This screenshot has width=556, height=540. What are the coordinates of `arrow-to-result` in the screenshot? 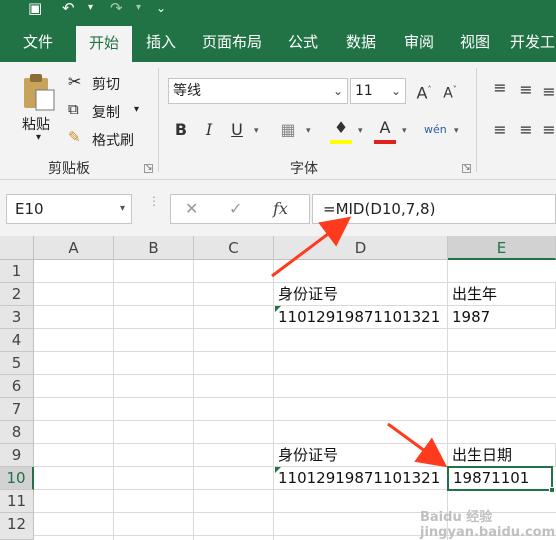 It's located at (417, 445).